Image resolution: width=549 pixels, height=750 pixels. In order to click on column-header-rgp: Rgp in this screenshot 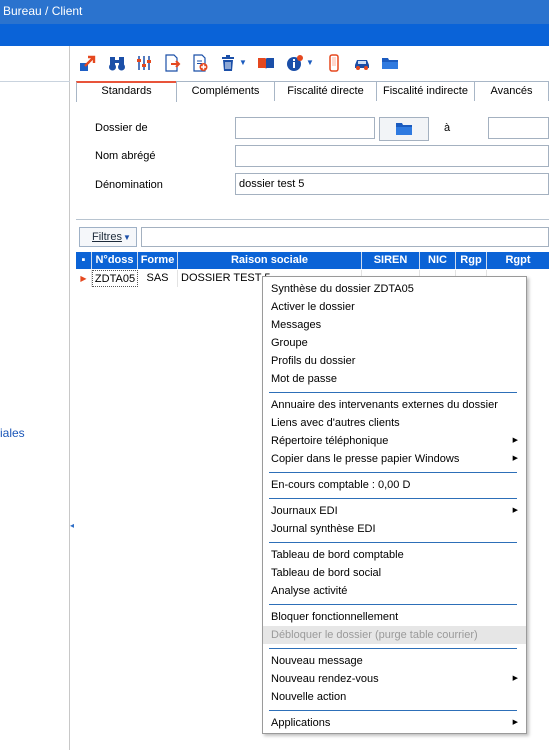, I will do `click(471, 260)`.